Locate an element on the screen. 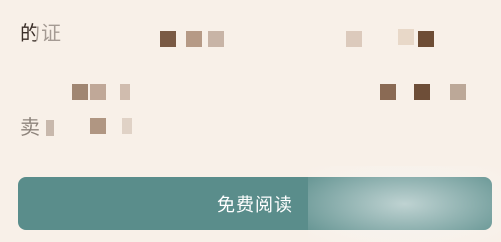 This screenshot has width=501, height=242. watermark-overlay is located at coordinates (404, 204).